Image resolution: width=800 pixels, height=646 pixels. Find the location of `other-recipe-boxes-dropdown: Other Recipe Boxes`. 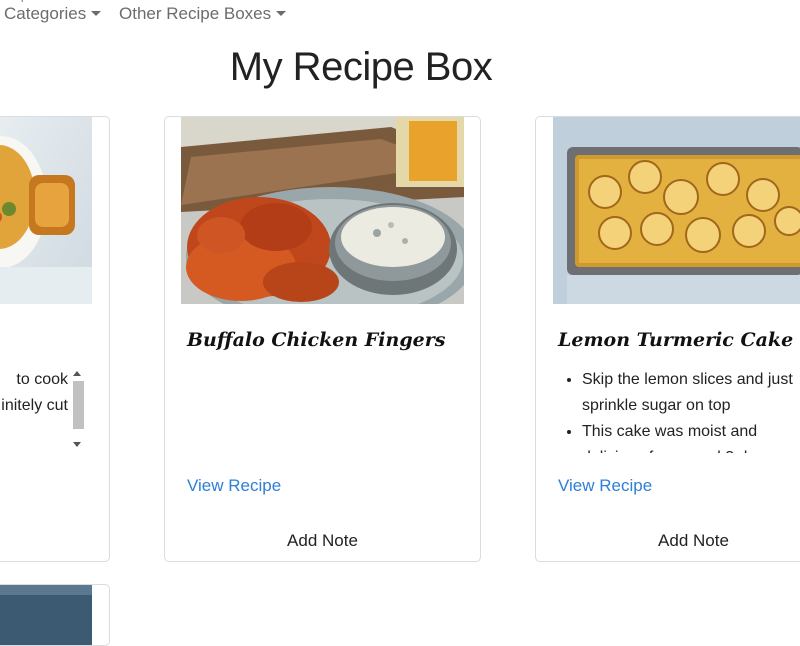

other-recipe-boxes-dropdown: Other Recipe Boxes is located at coordinates (203, 14).